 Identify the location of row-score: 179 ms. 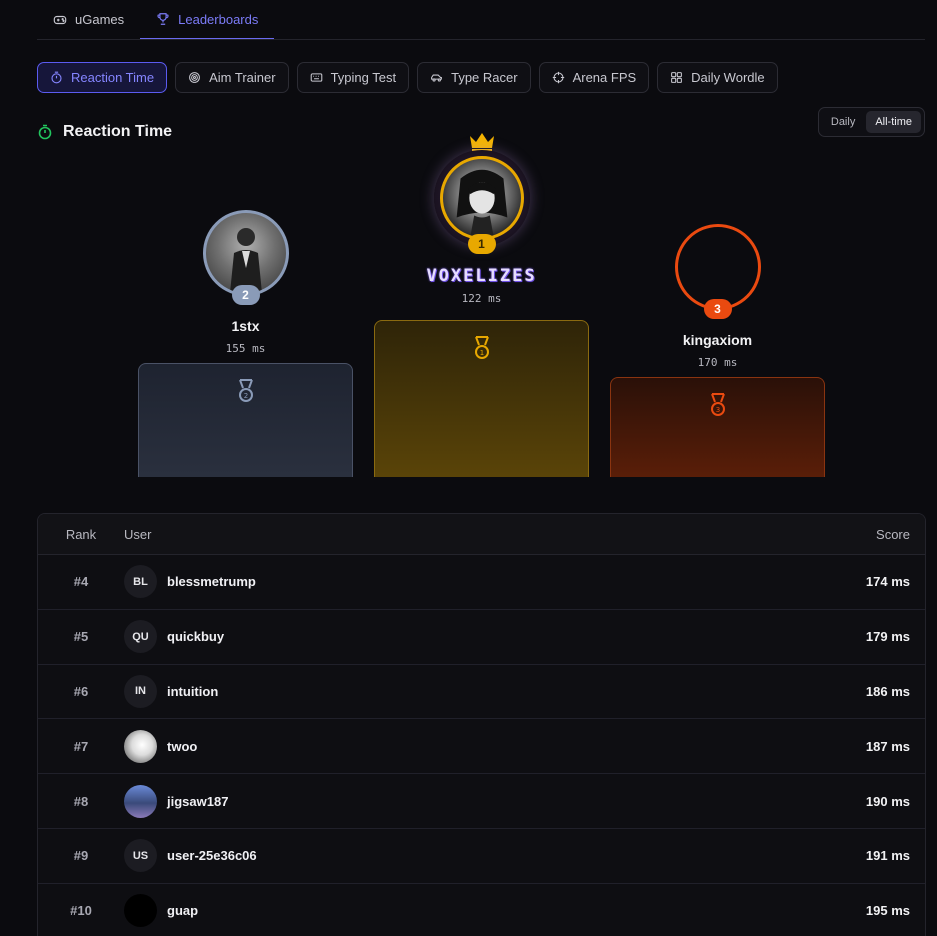
(887, 637).